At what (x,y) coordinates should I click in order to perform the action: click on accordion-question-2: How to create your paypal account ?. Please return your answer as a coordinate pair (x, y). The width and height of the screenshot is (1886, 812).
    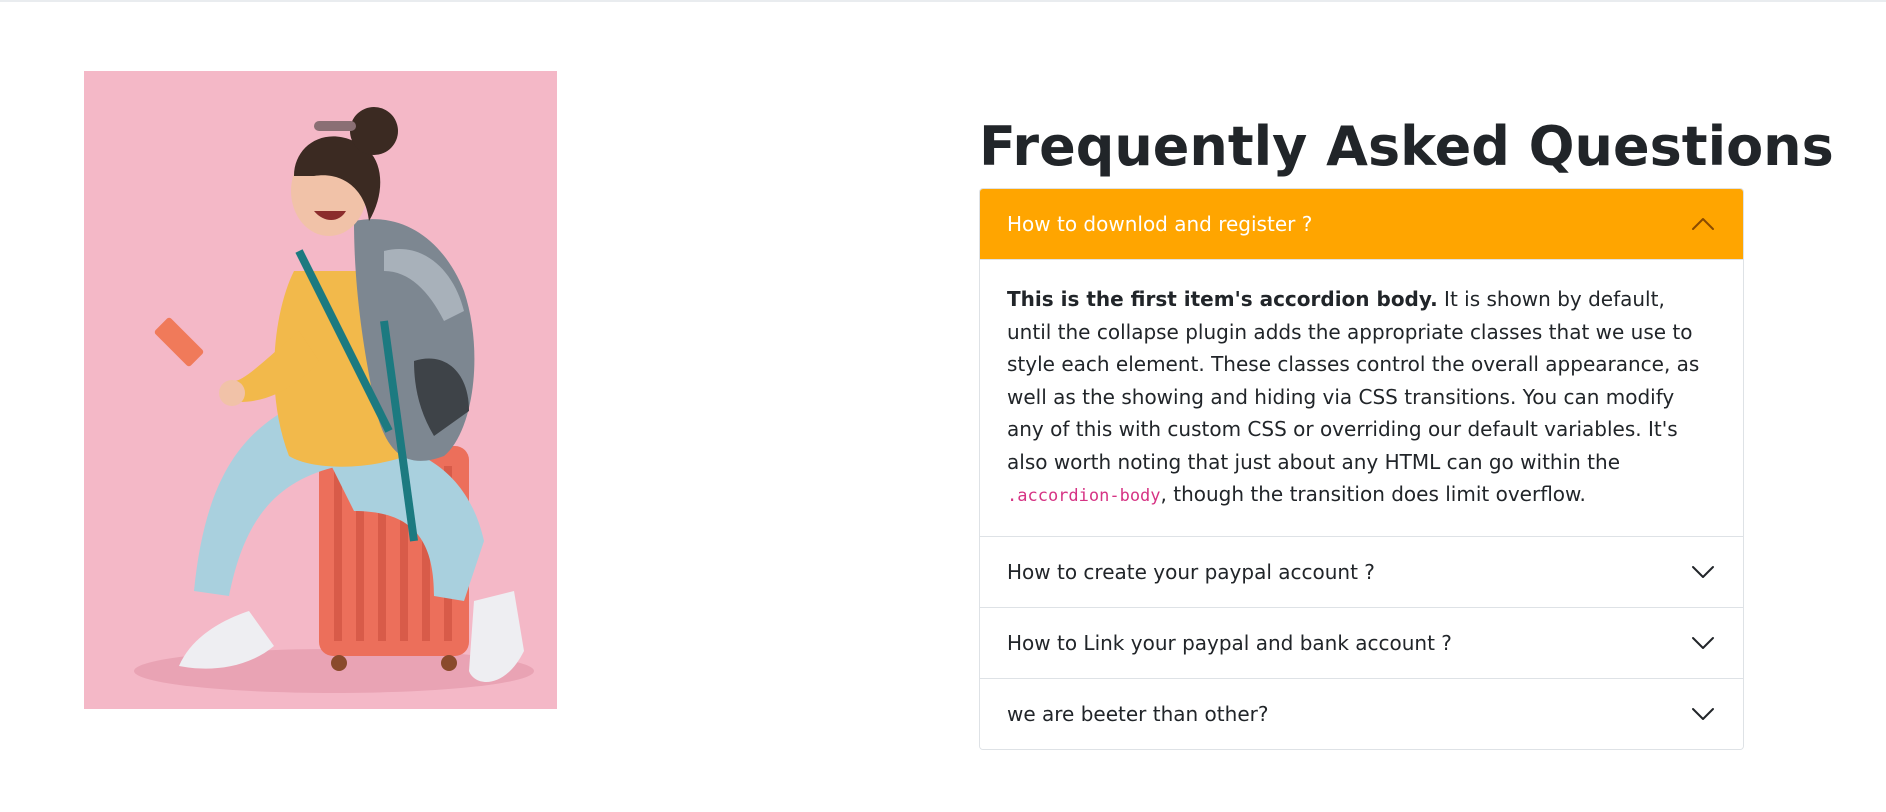
    Looking at the image, I should click on (1191, 571).